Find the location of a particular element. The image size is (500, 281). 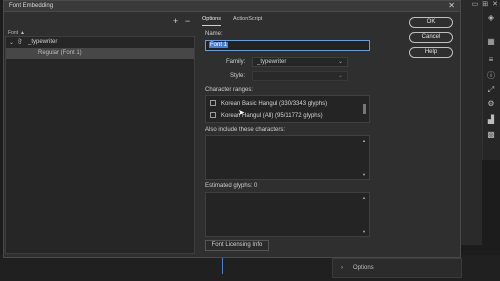

tree-item-typewriter: ⌄ 𝔉 _typewriter is located at coordinates (100, 42).